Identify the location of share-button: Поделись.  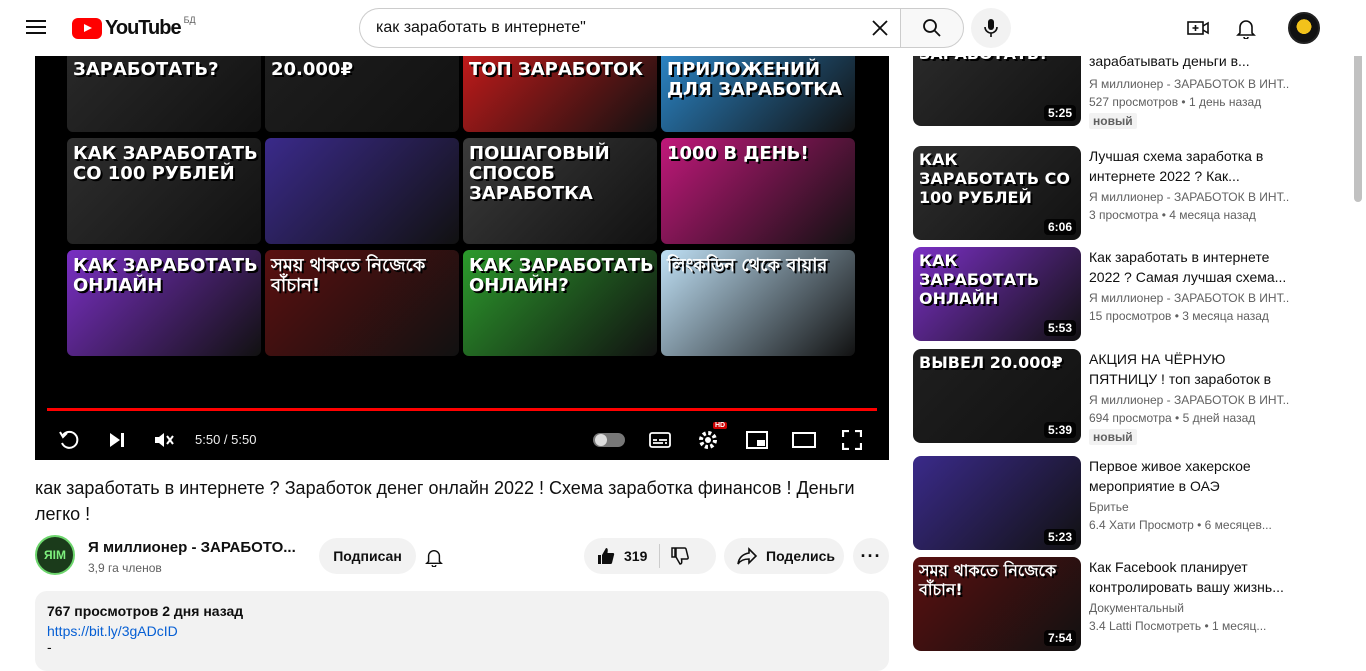
(784, 556).